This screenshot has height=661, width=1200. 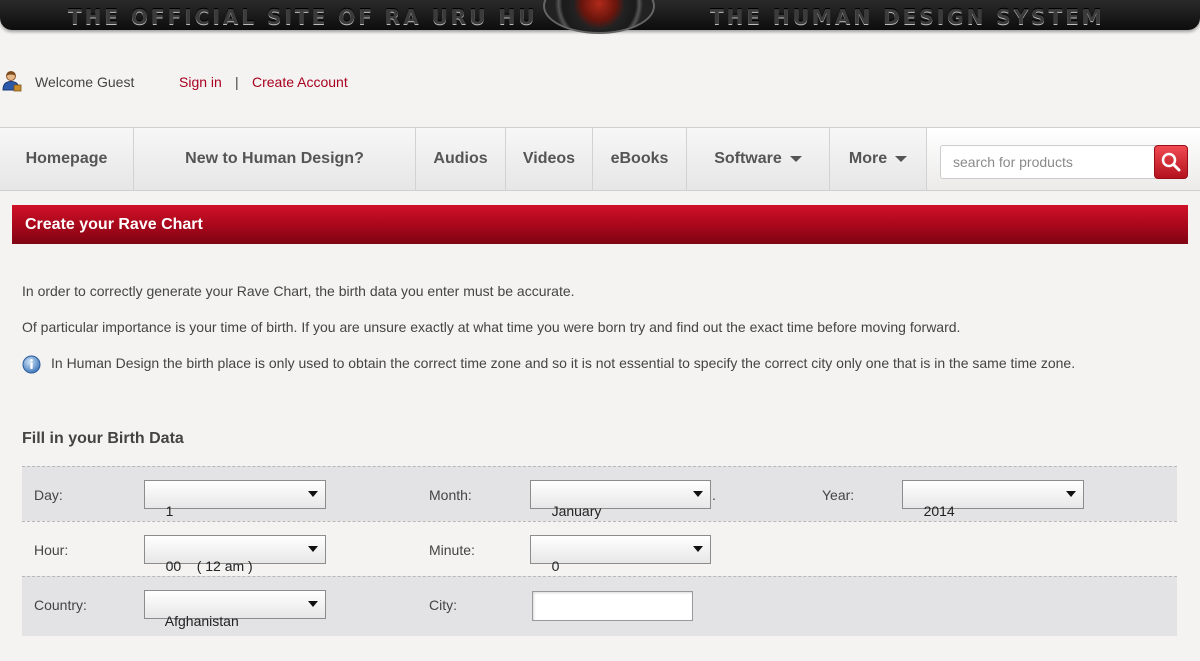 I want to click on nav-new-to-human-design-label: New to Human Design?, so click(x=274, y=158).